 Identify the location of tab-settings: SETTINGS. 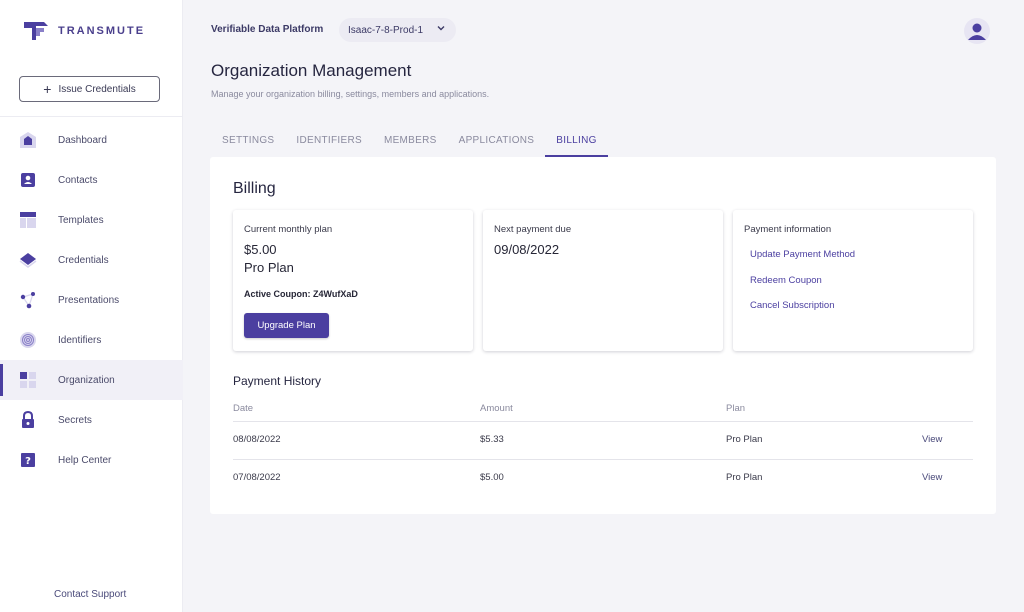
(248, 140).